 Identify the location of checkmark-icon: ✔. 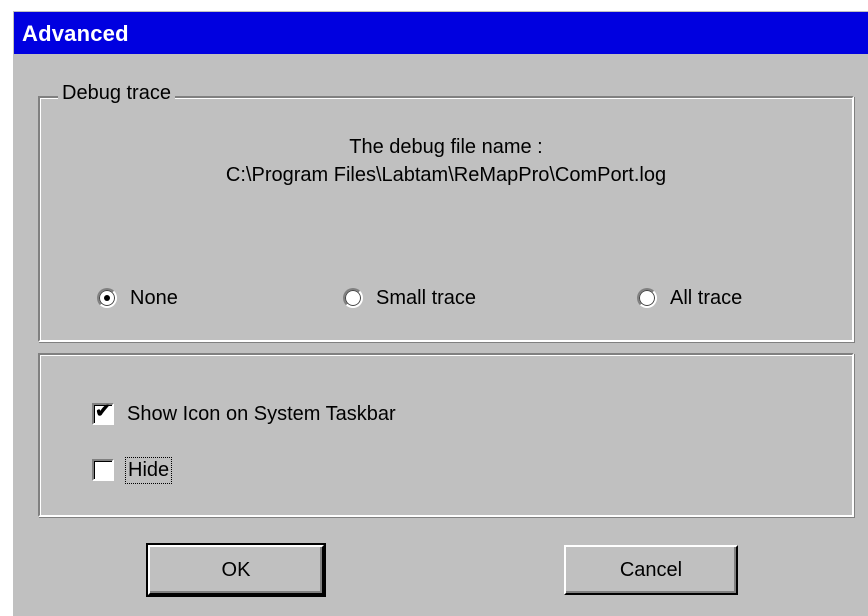
(103, 411).